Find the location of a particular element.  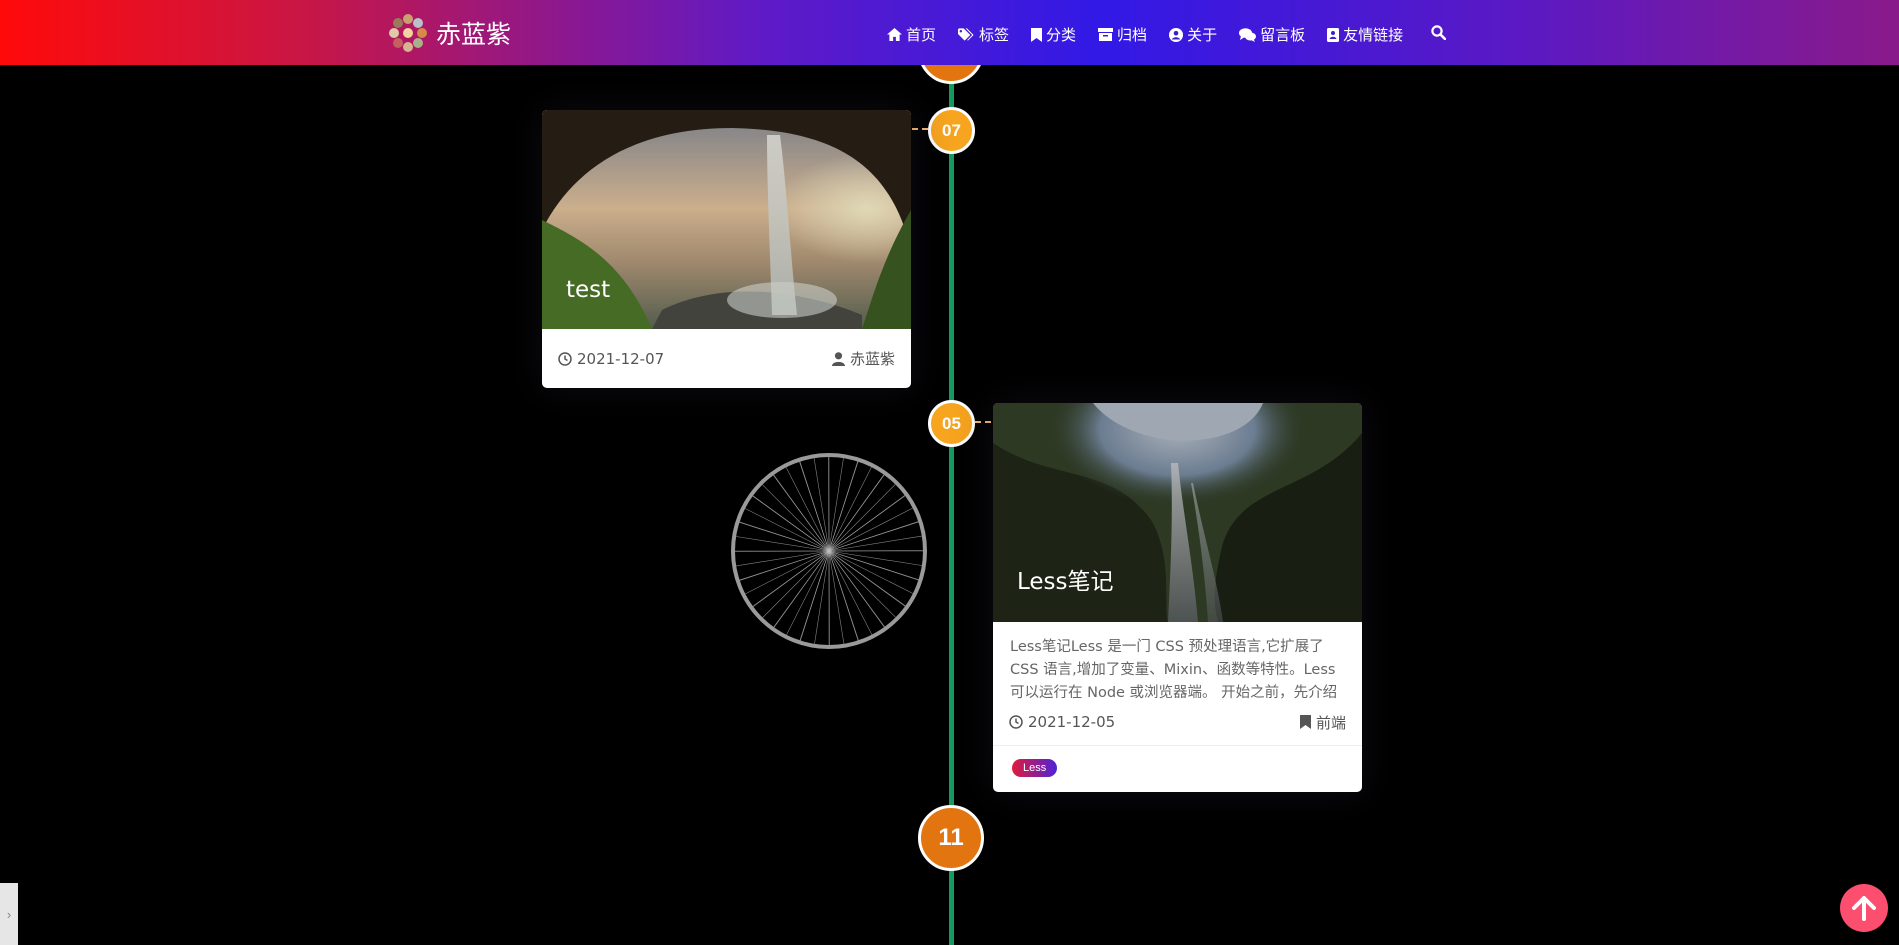

address-book-icon is located at coordinates (1333, 34).